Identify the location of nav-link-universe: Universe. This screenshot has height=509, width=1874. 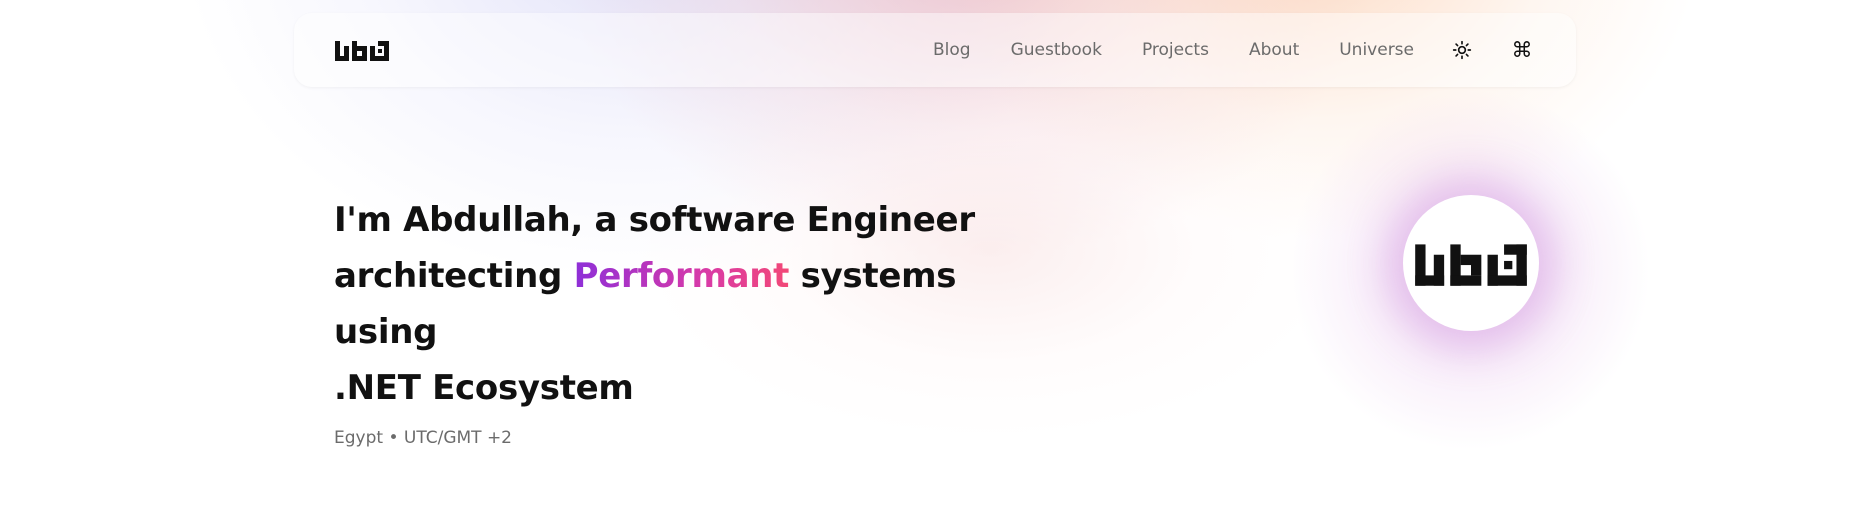
(1376, 50).